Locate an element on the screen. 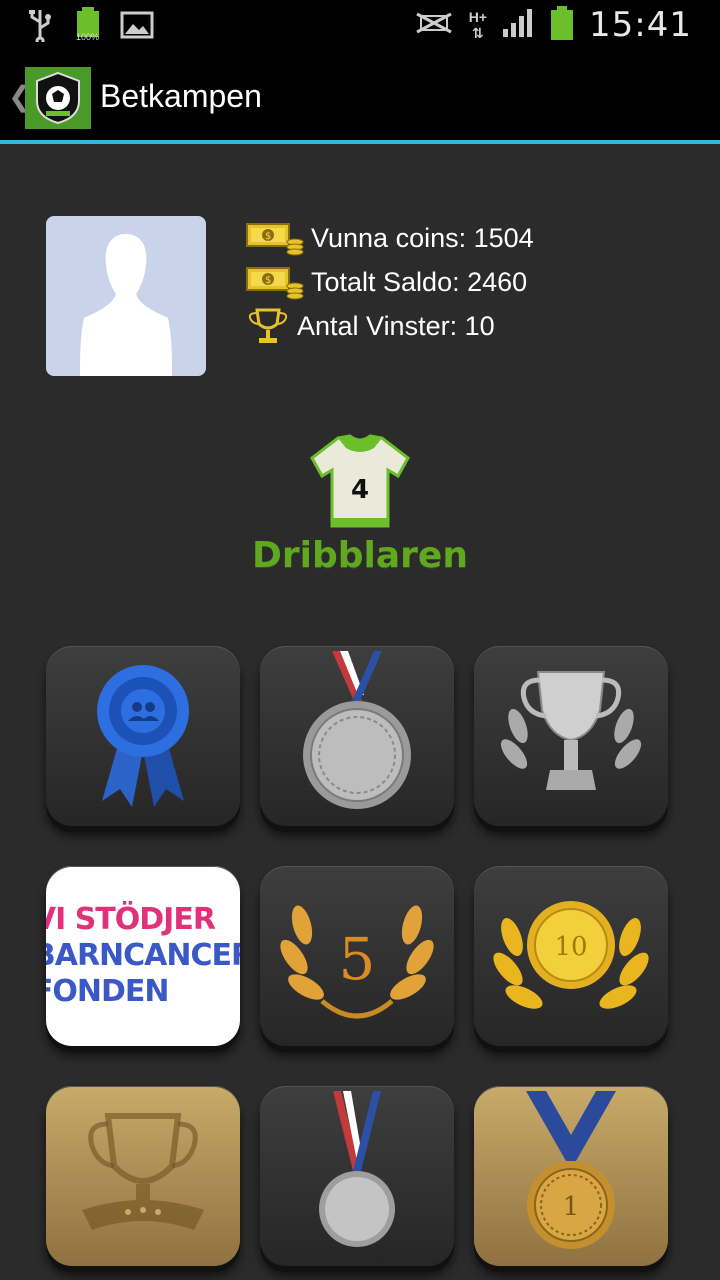 The width and height of the screenshot is (720, 1280). stat-wins: Antal Vinster: 10 is located at coordinates (389, 326).